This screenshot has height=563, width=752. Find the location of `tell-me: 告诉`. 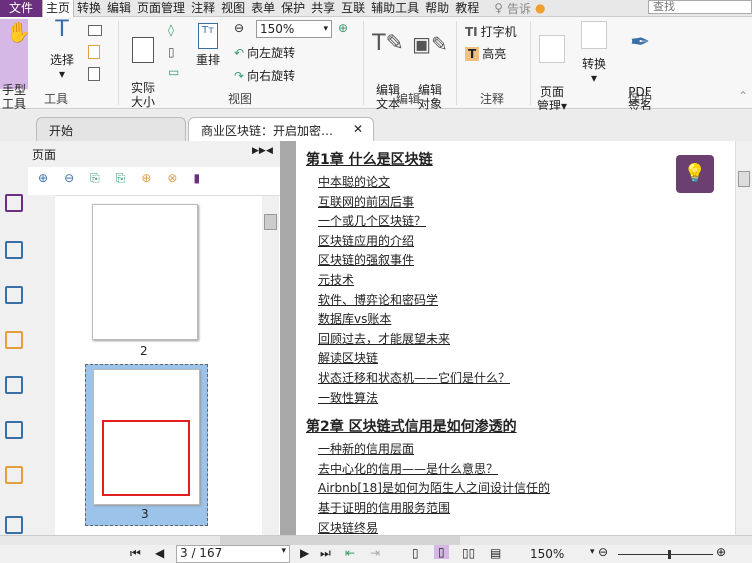

tell-me: 告诉 is located at coordinates (519, 8).